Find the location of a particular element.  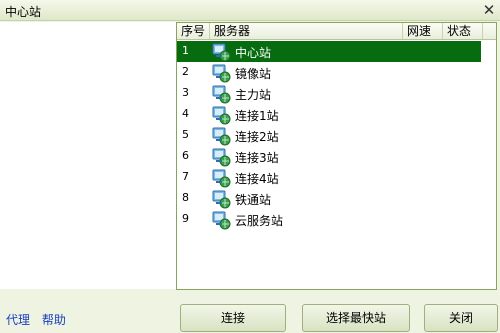

server-row: 2 镜像站 is located at coordinates (329, 72).